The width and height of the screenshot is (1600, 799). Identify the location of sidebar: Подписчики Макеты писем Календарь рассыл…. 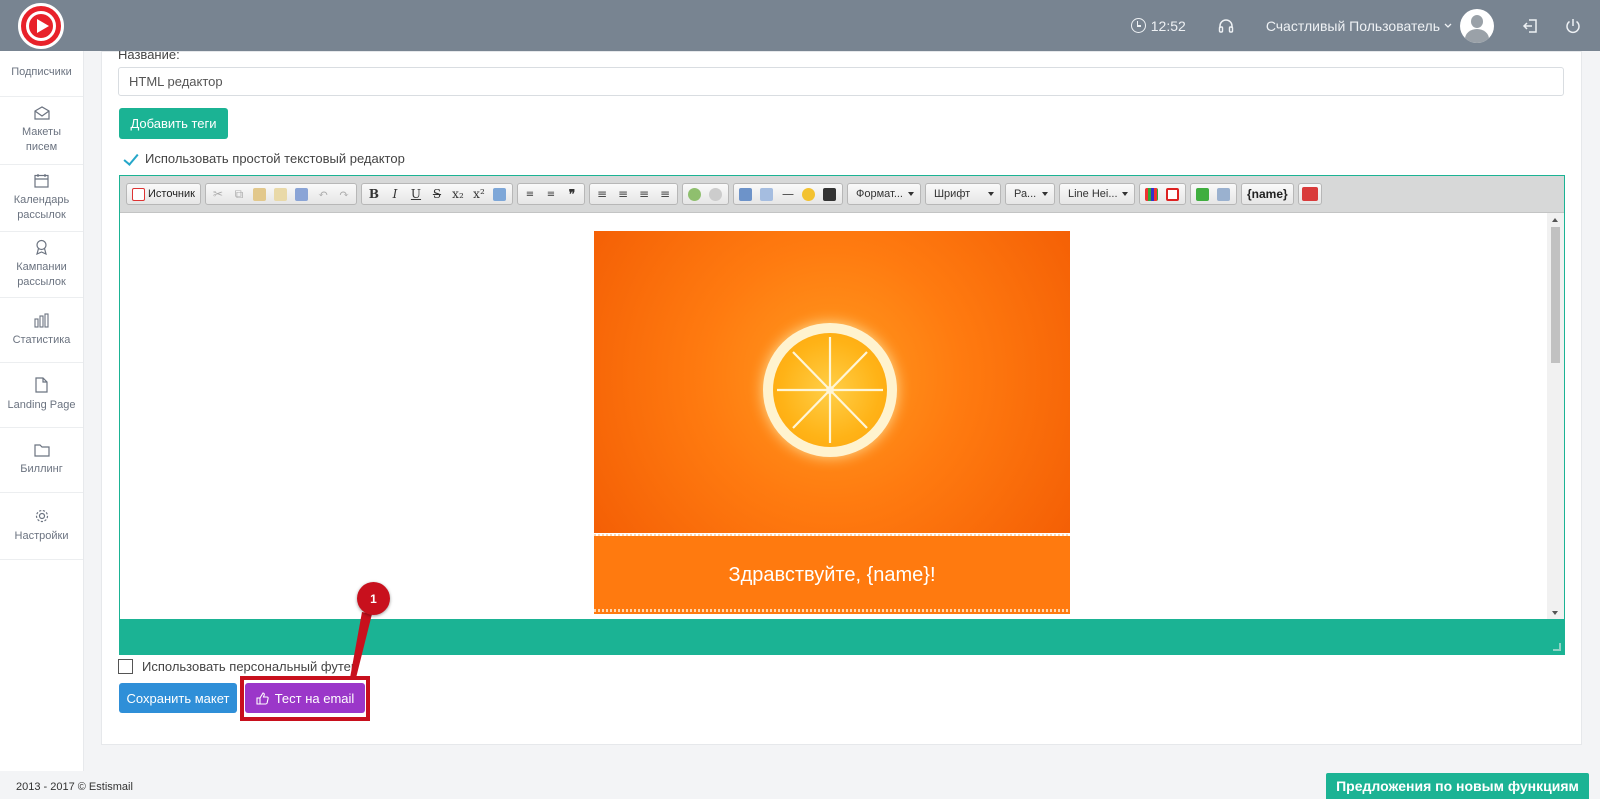
(42, 411).